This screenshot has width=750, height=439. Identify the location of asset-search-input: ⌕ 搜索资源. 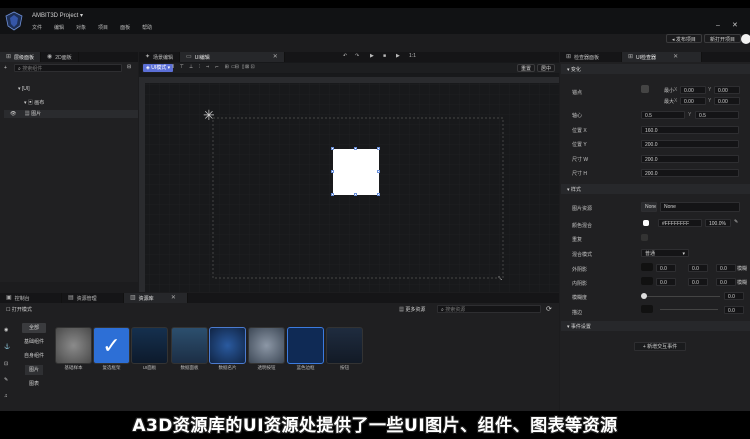
(489, 309).